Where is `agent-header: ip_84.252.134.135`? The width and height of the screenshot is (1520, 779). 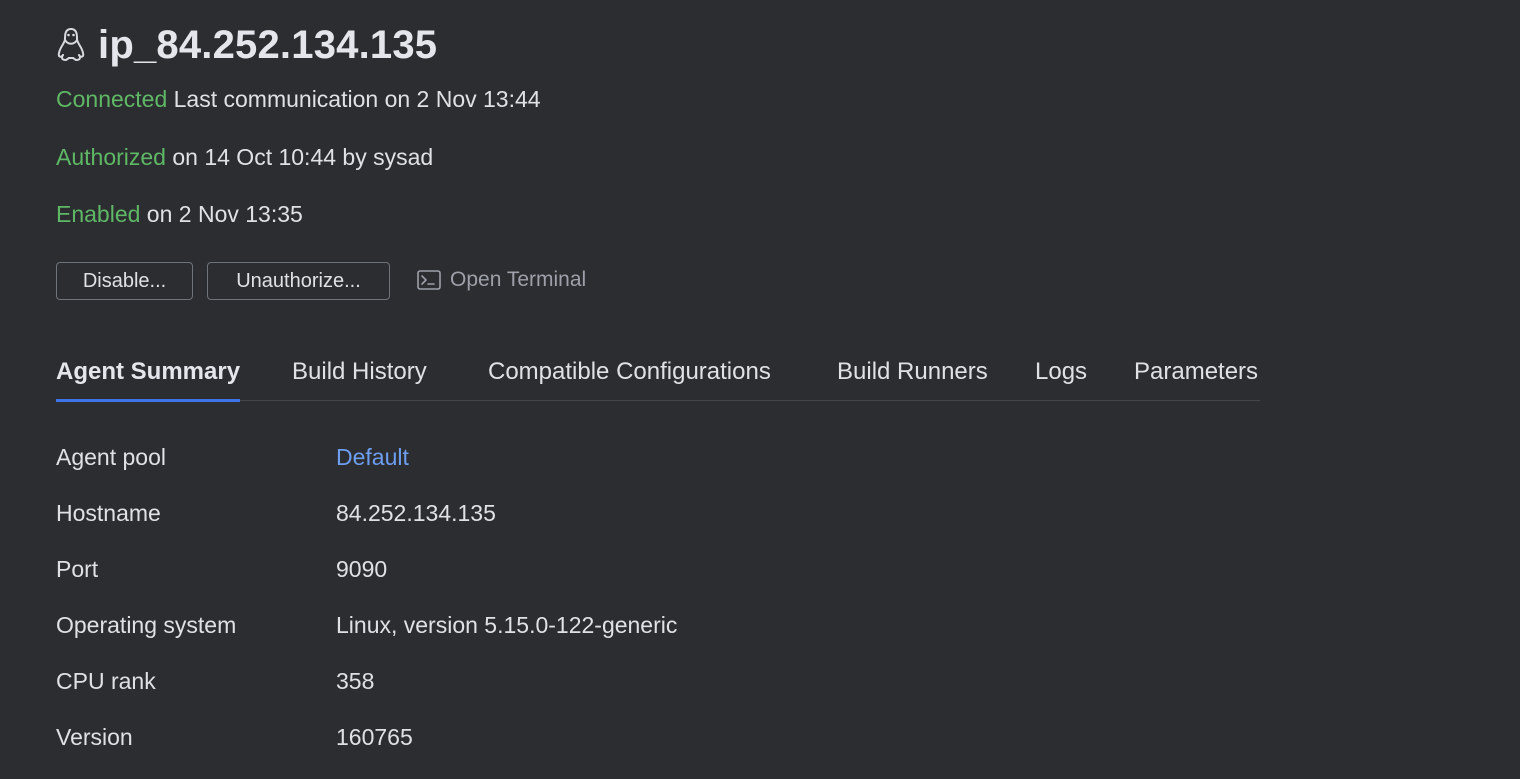 agent-header: ip_84.252.134.135 is located at coordinates (246, 45).